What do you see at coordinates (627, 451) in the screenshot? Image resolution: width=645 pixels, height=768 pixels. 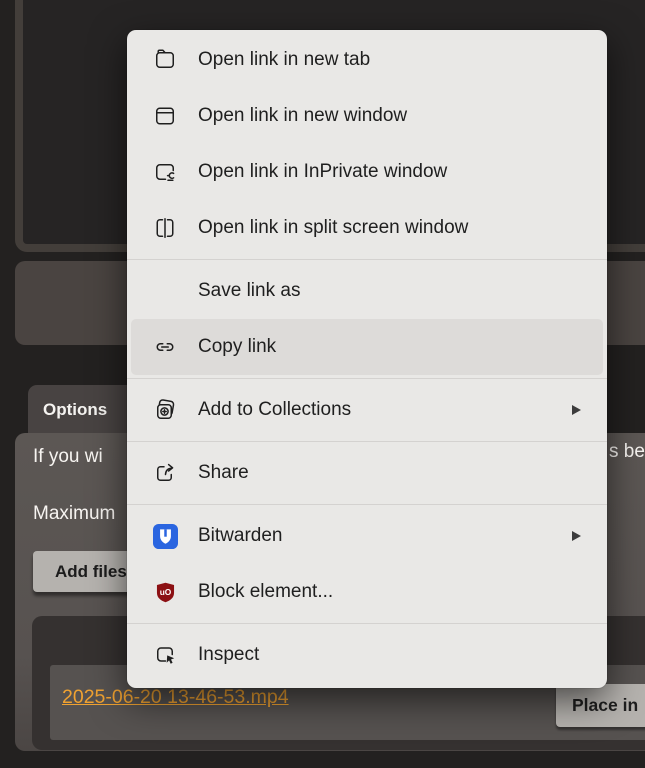 I see `options-text-fragment-right: s be` at bounding box center [627, 451].